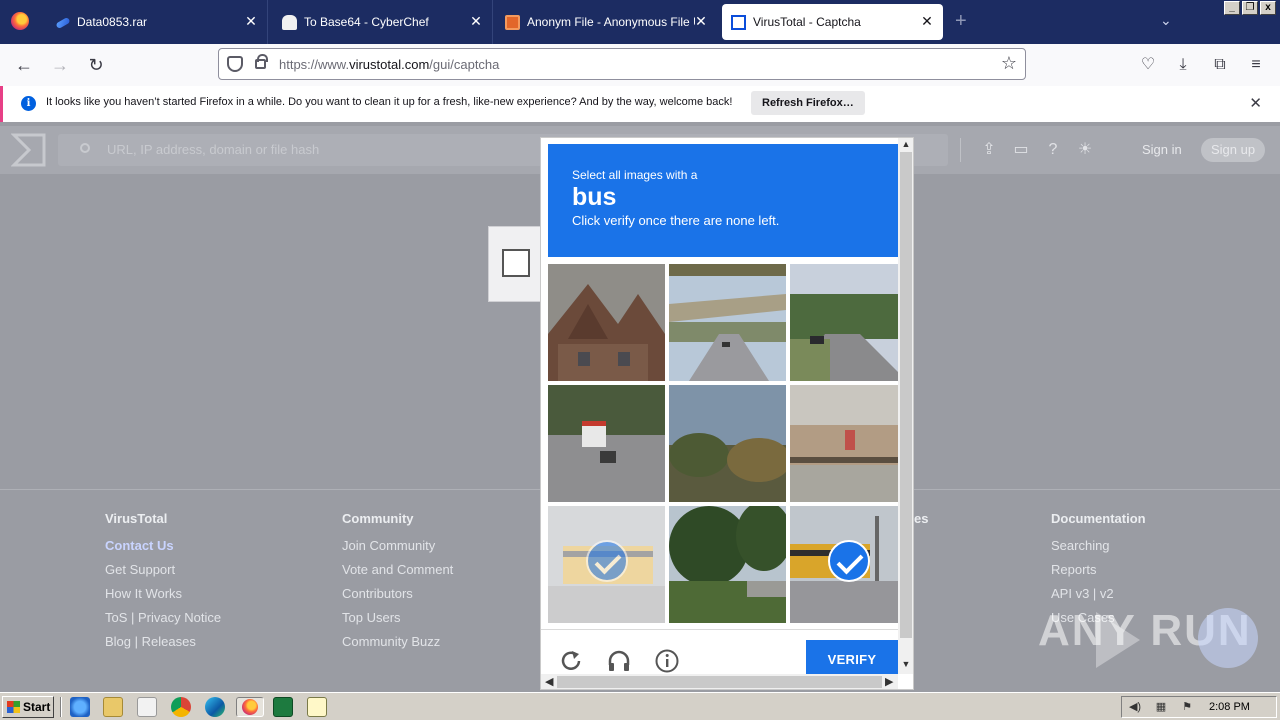 This screenshot has width=1280, height=720. I want to click on theme-sun-icon: ☀, so click(1085, 150).